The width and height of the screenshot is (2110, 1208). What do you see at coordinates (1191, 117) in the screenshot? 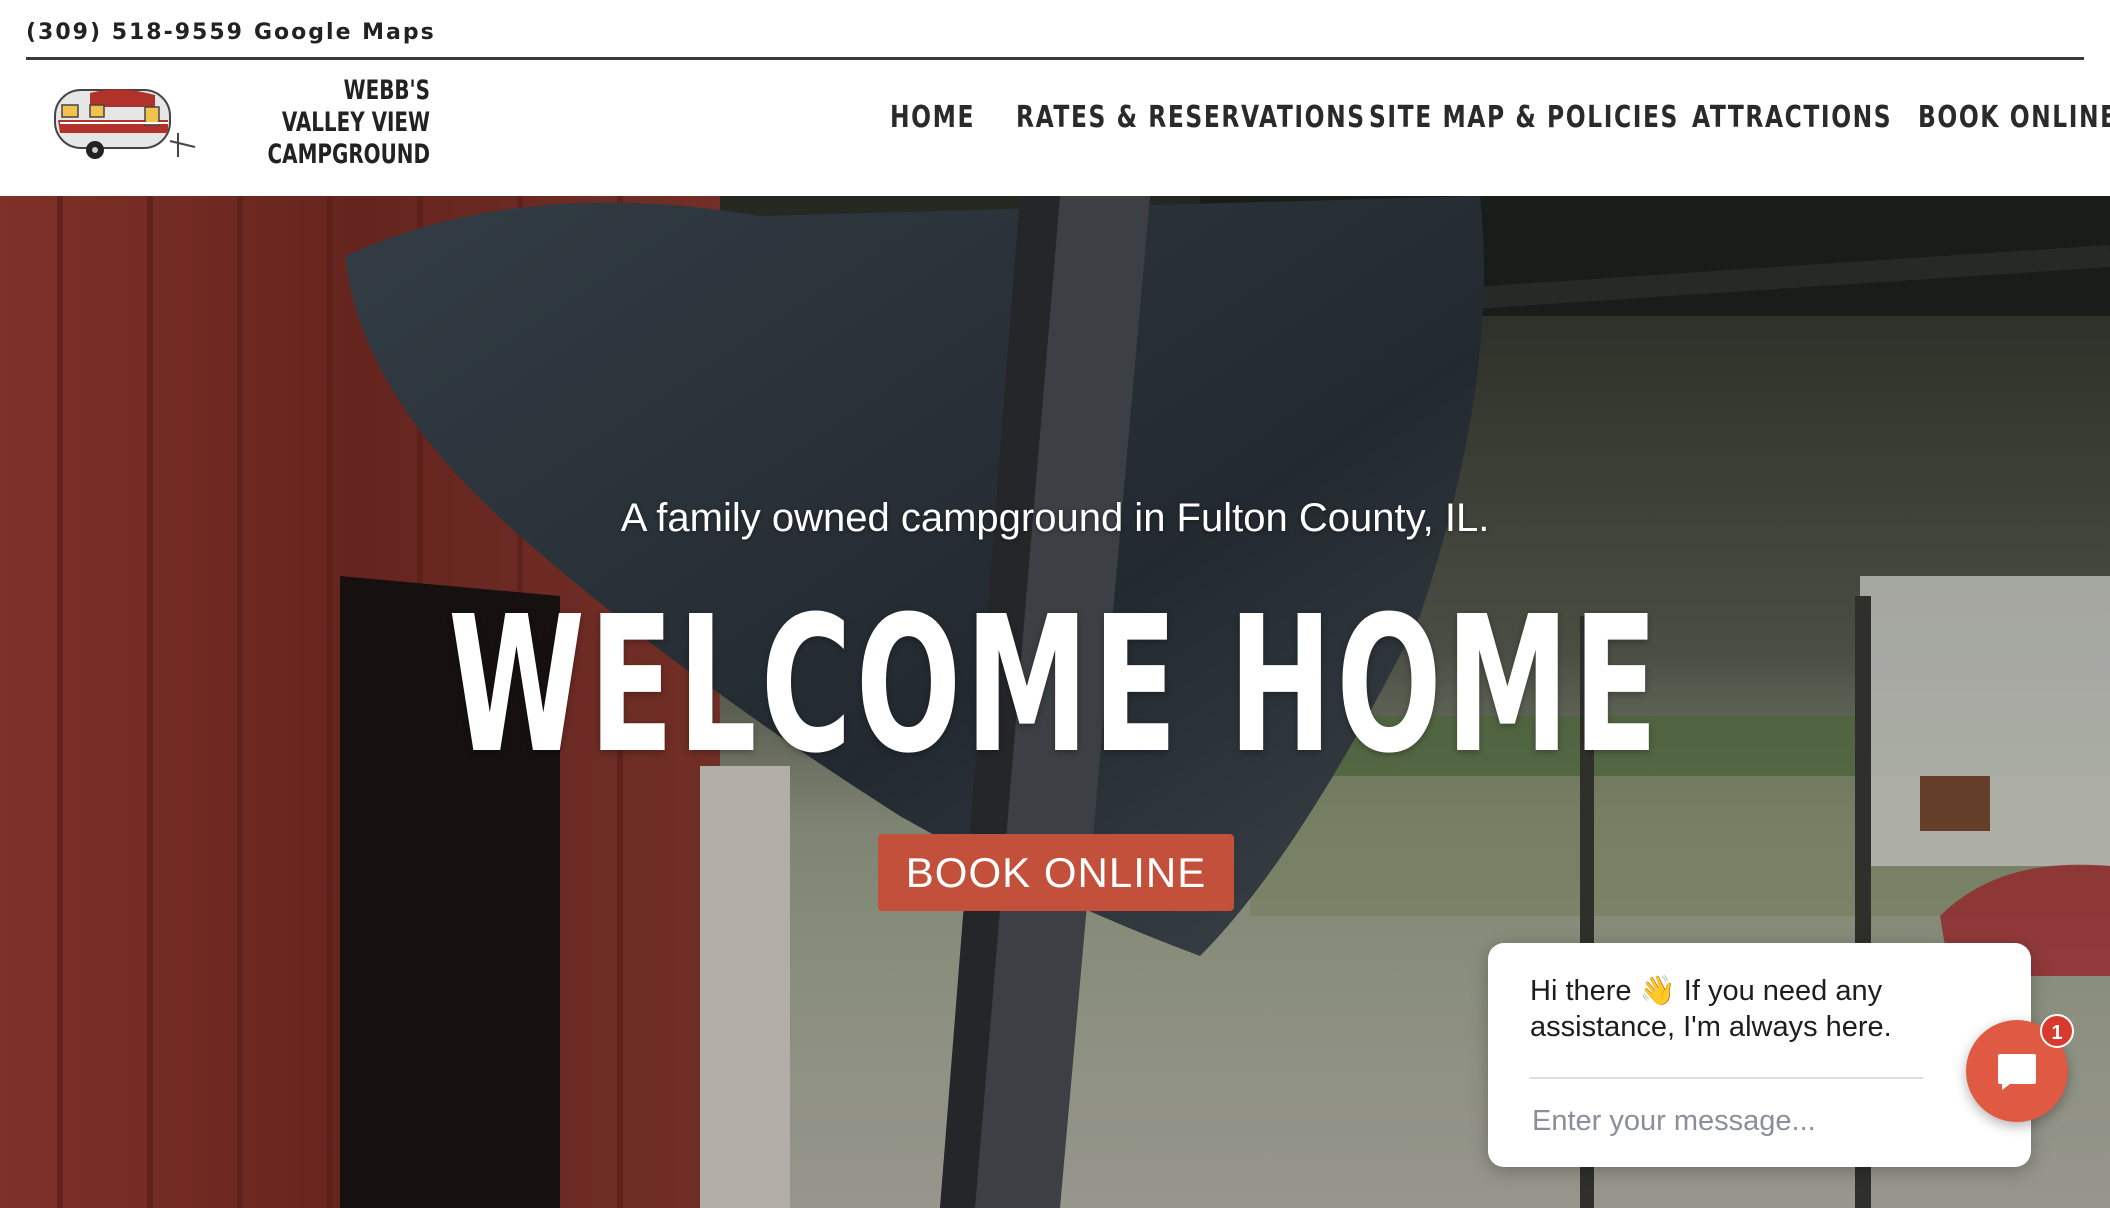
I see `nav-rates-reservations: RATES & RESERVATIONS` at bounding box center [1191, 117].